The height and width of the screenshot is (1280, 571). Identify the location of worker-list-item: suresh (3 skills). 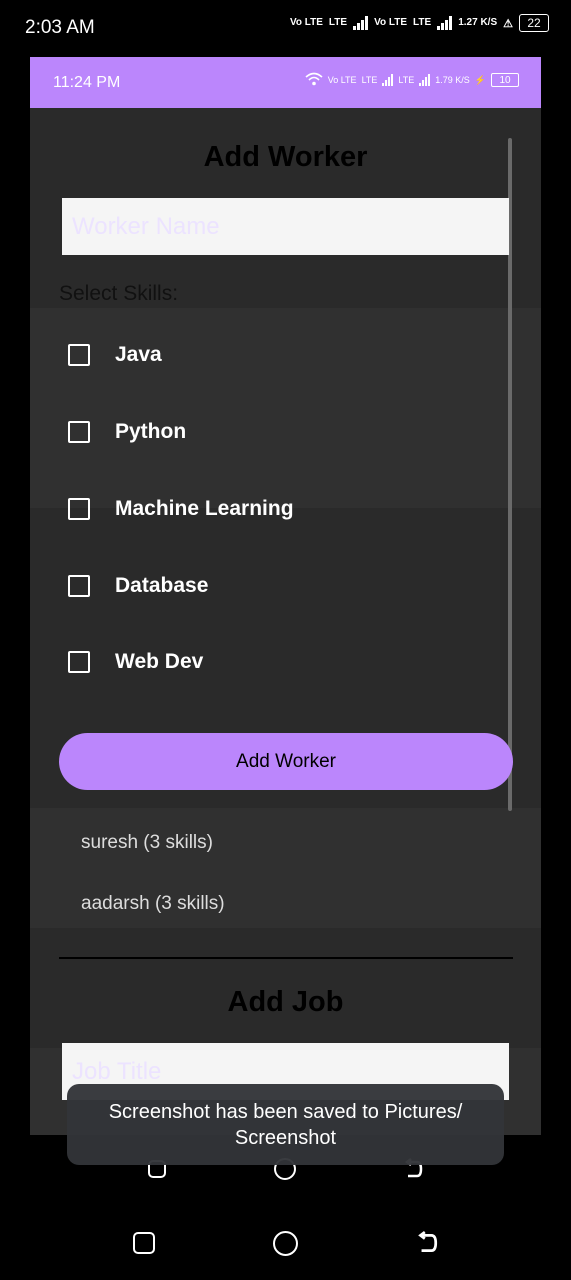
(147, 843).